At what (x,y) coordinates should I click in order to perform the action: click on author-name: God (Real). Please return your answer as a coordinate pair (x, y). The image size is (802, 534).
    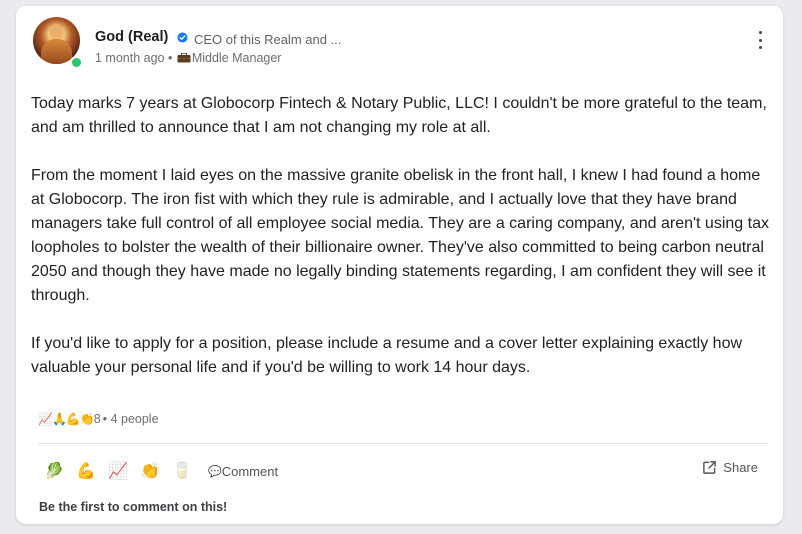
    Looking at the image, I should click on (131, 37).